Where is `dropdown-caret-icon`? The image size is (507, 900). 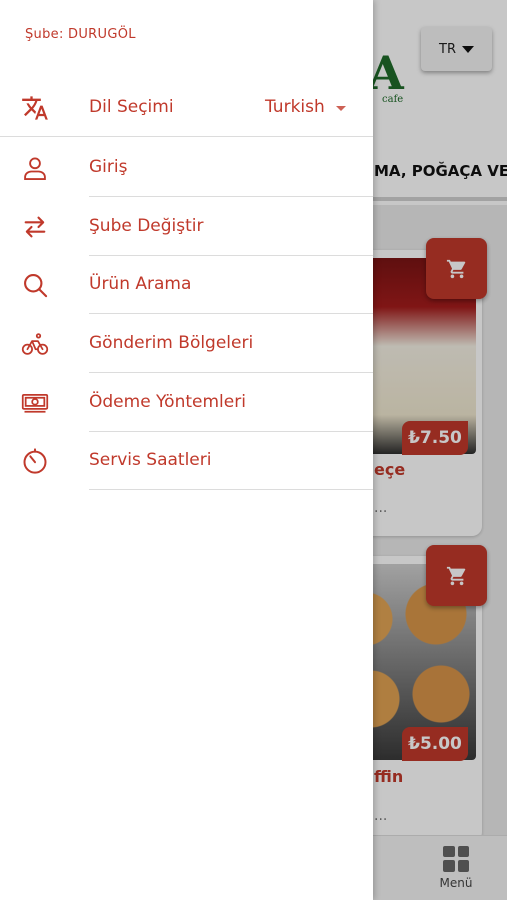
dropdown-caret-icon is located at coordinates (341, 108).